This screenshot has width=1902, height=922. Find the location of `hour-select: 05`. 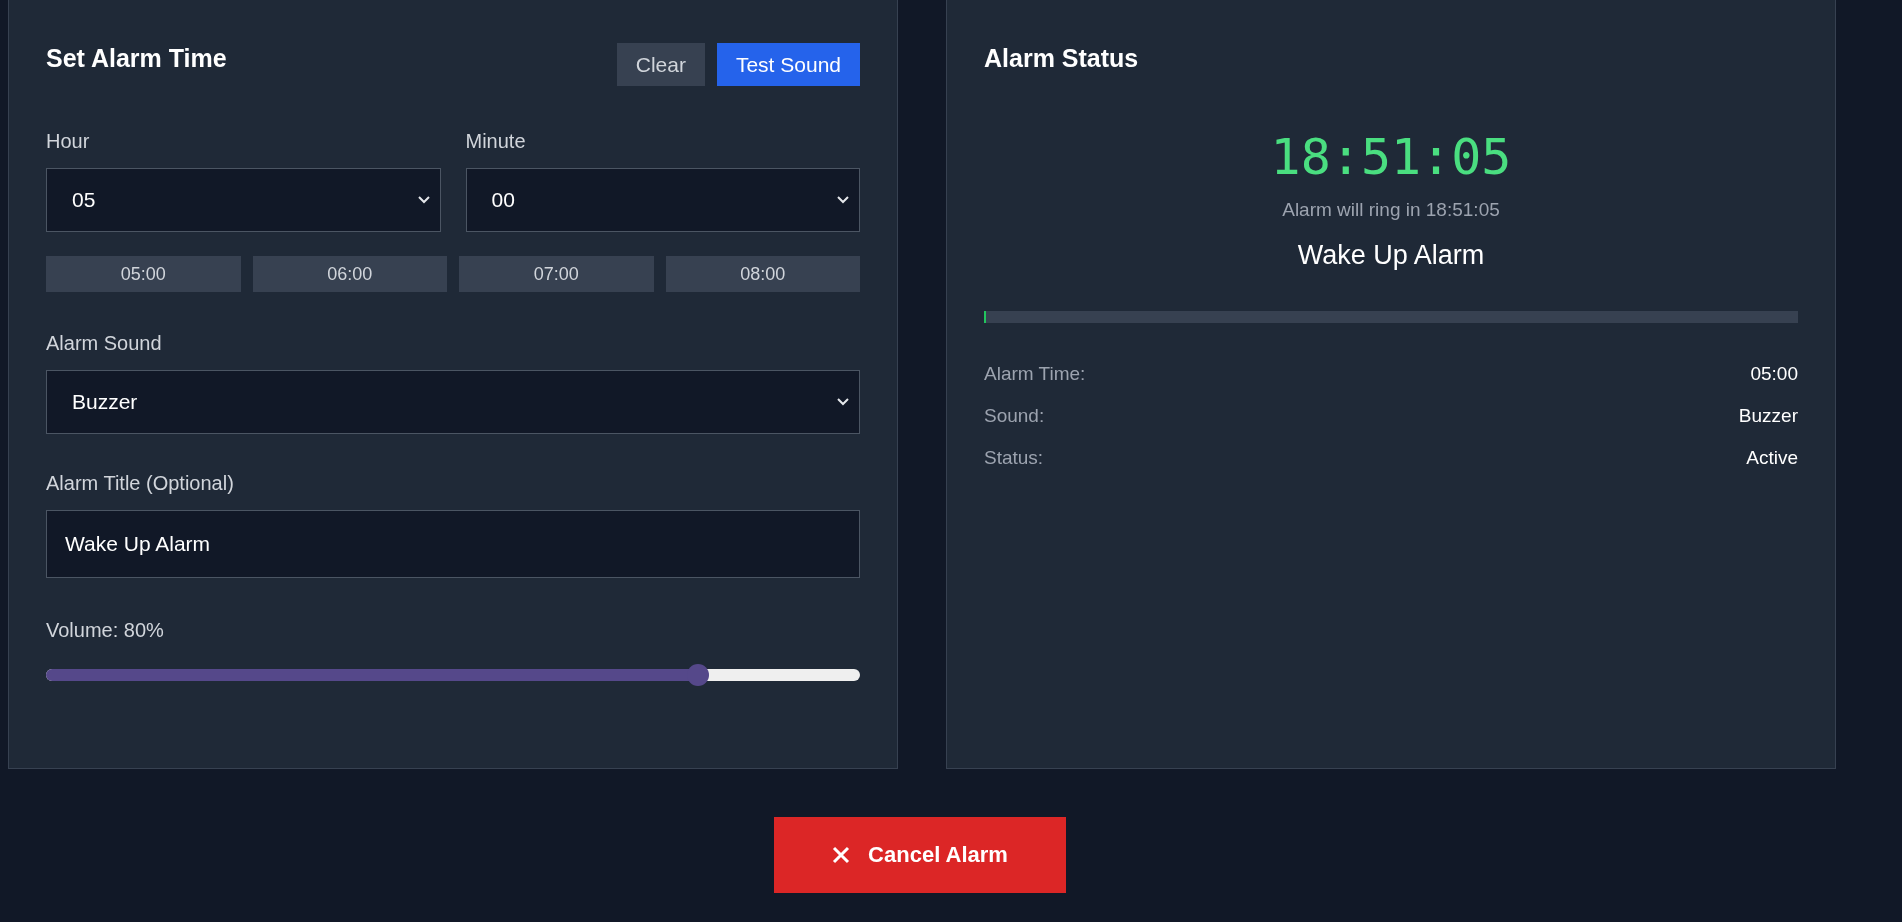

hour-select: 05 is located at coordinates (243, 200).